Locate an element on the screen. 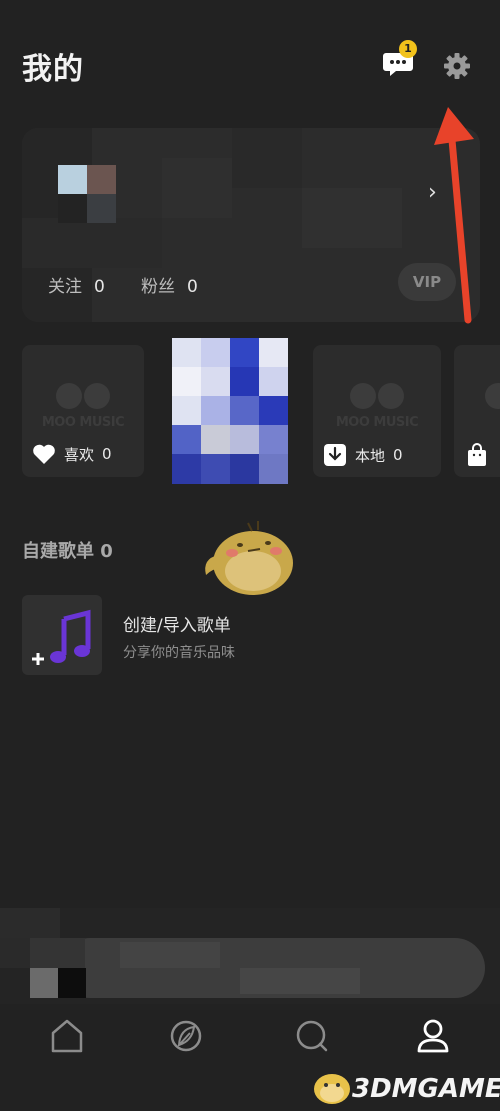 This screenshot has width=500, height=1111. message-badge: 1 is located at coordinates (408, 49).